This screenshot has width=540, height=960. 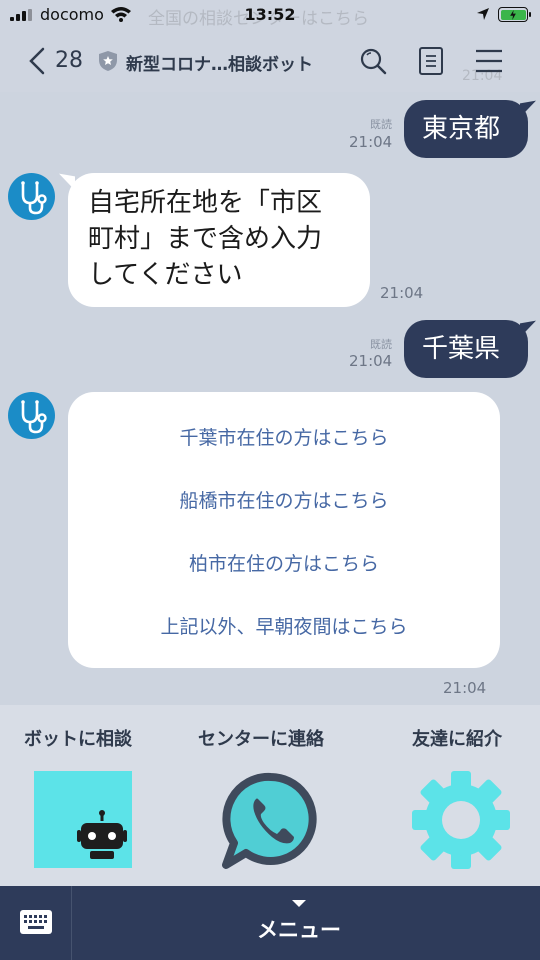 I want to click on unread-count: 28, so click(x=69, y=60).